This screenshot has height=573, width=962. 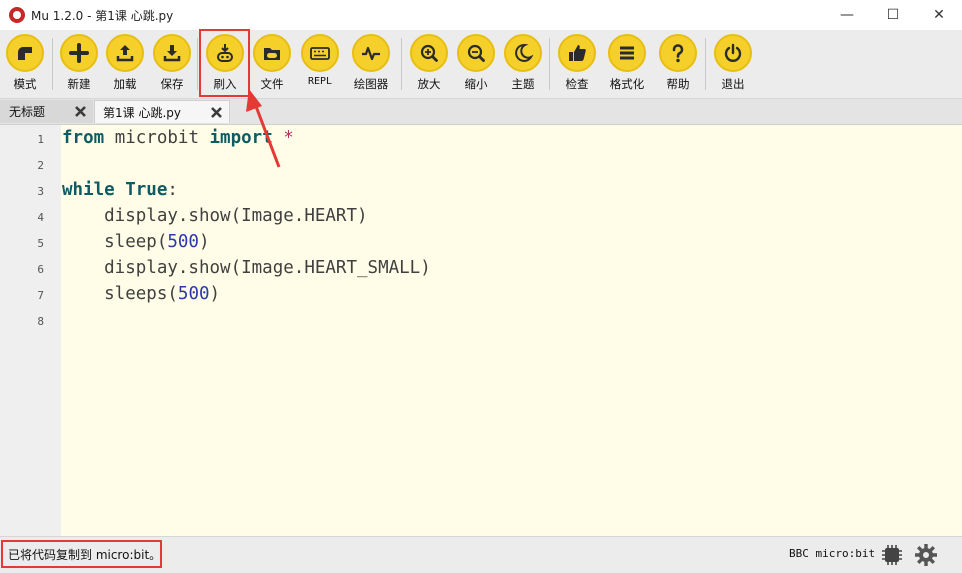 I want to click on line-number: 8, so click(x=40, y=321).